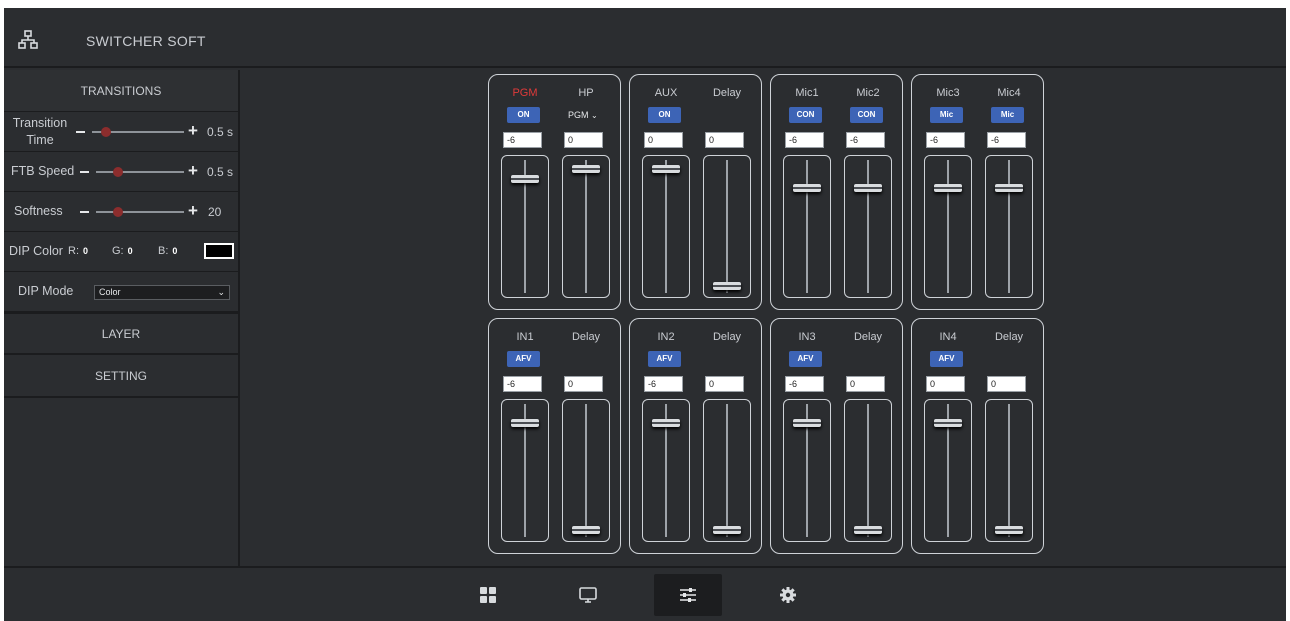 This screenshot has height=621, width=1290. Describe the element at coordinates (836, 436) in the screenshot. I see `channel-group: IN3 AFV -6 Delay 0` at that location.